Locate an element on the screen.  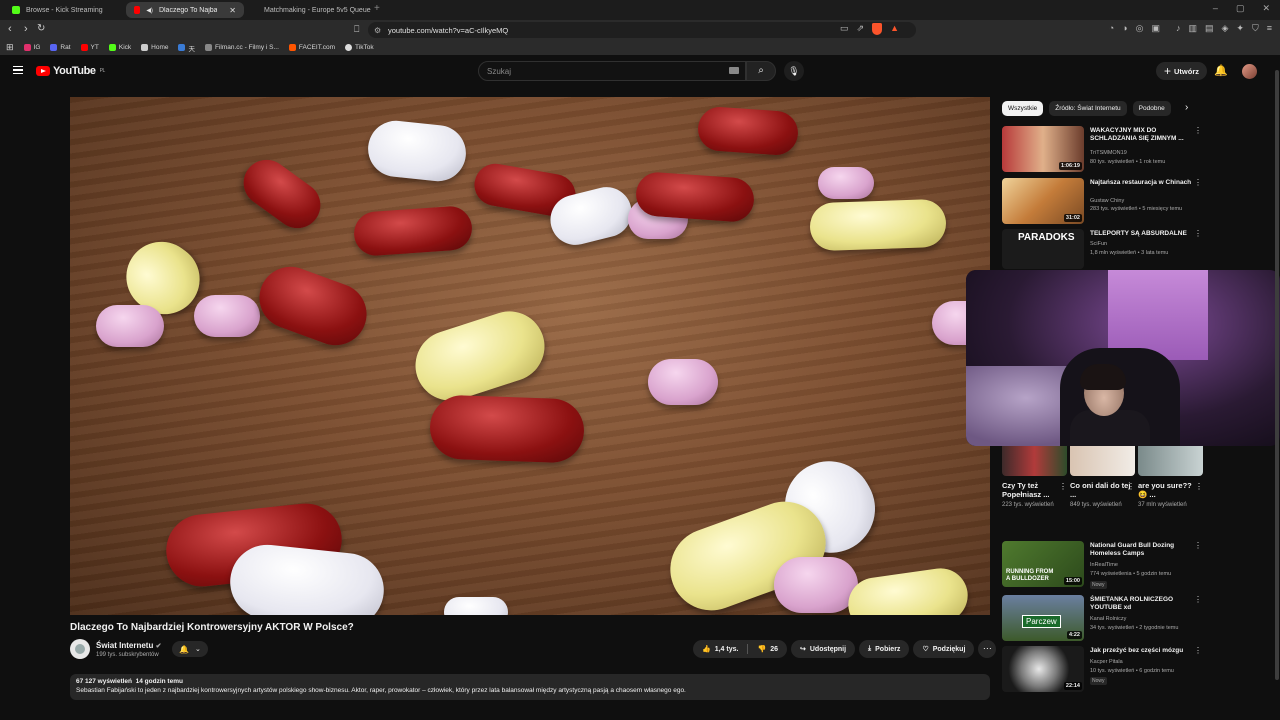
close-window-icon: ✕ is located at coordinates (1266, 8).